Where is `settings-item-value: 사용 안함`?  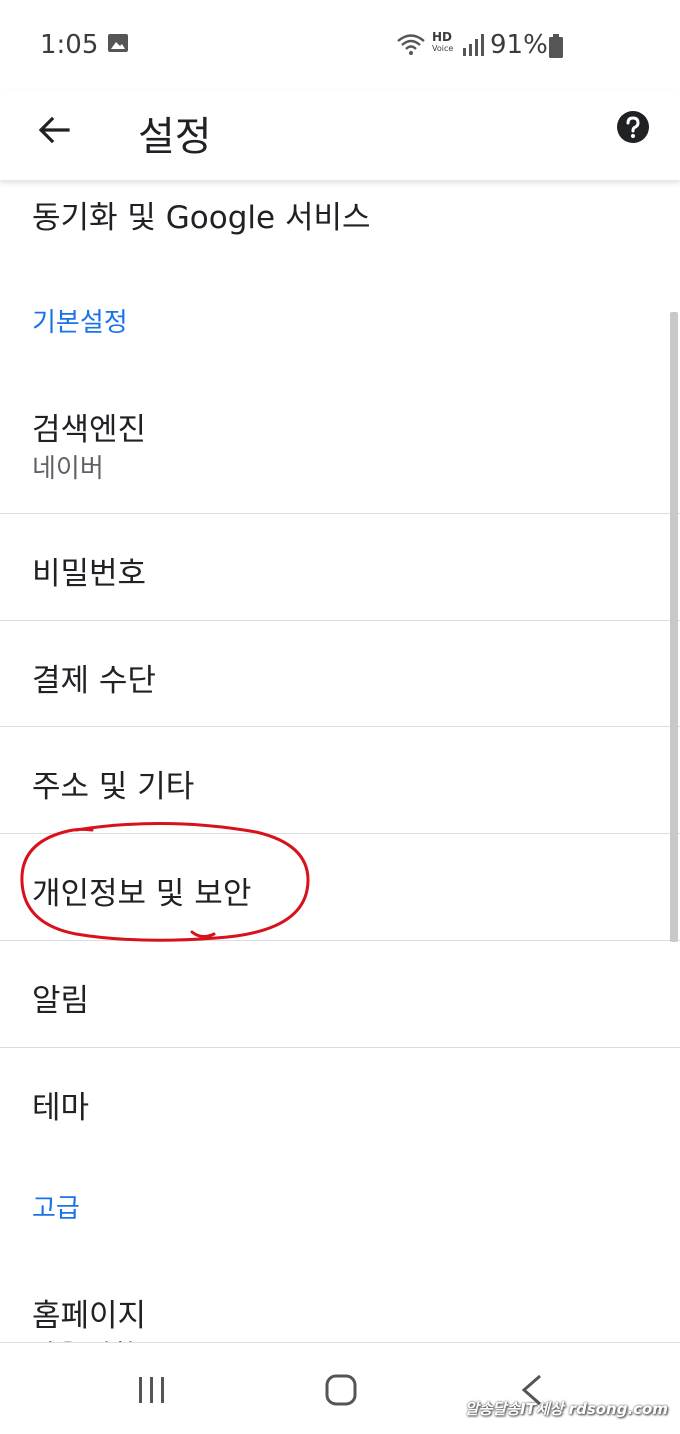 settings-item-value: 사용 안함 is located at coordinates (84, 1338).